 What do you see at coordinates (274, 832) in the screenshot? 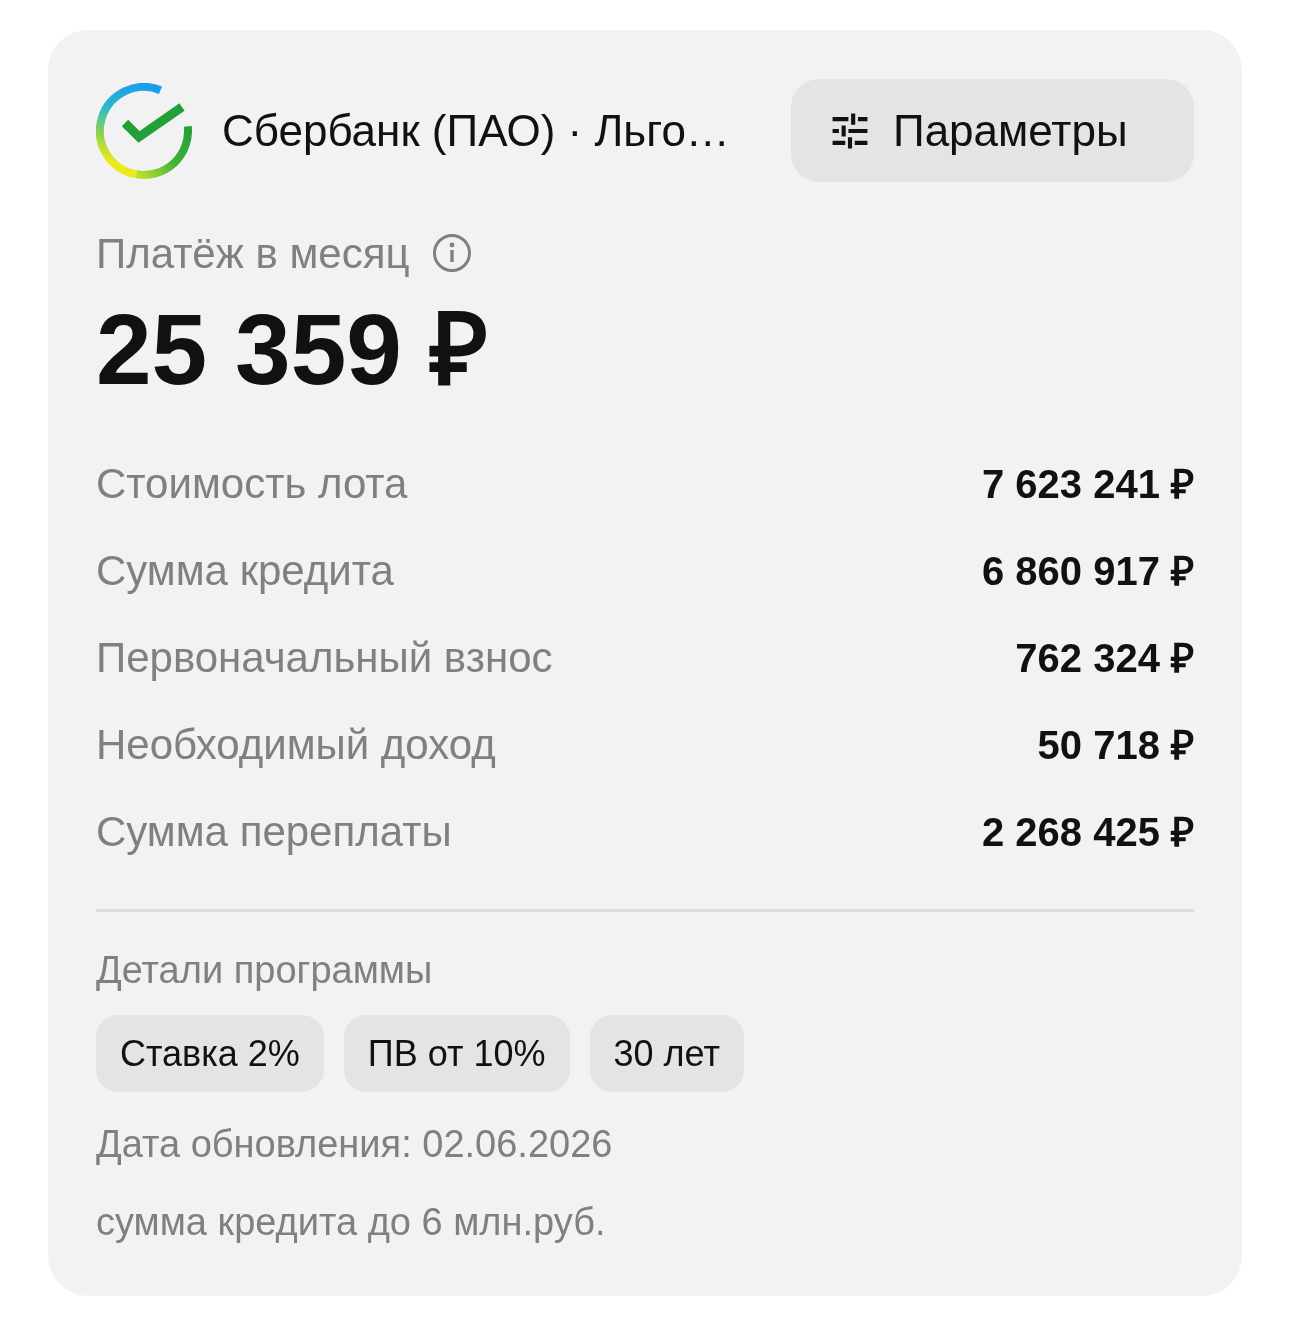
I see `detail-label: Сумма переплаты` at bounding box center [274, 832].